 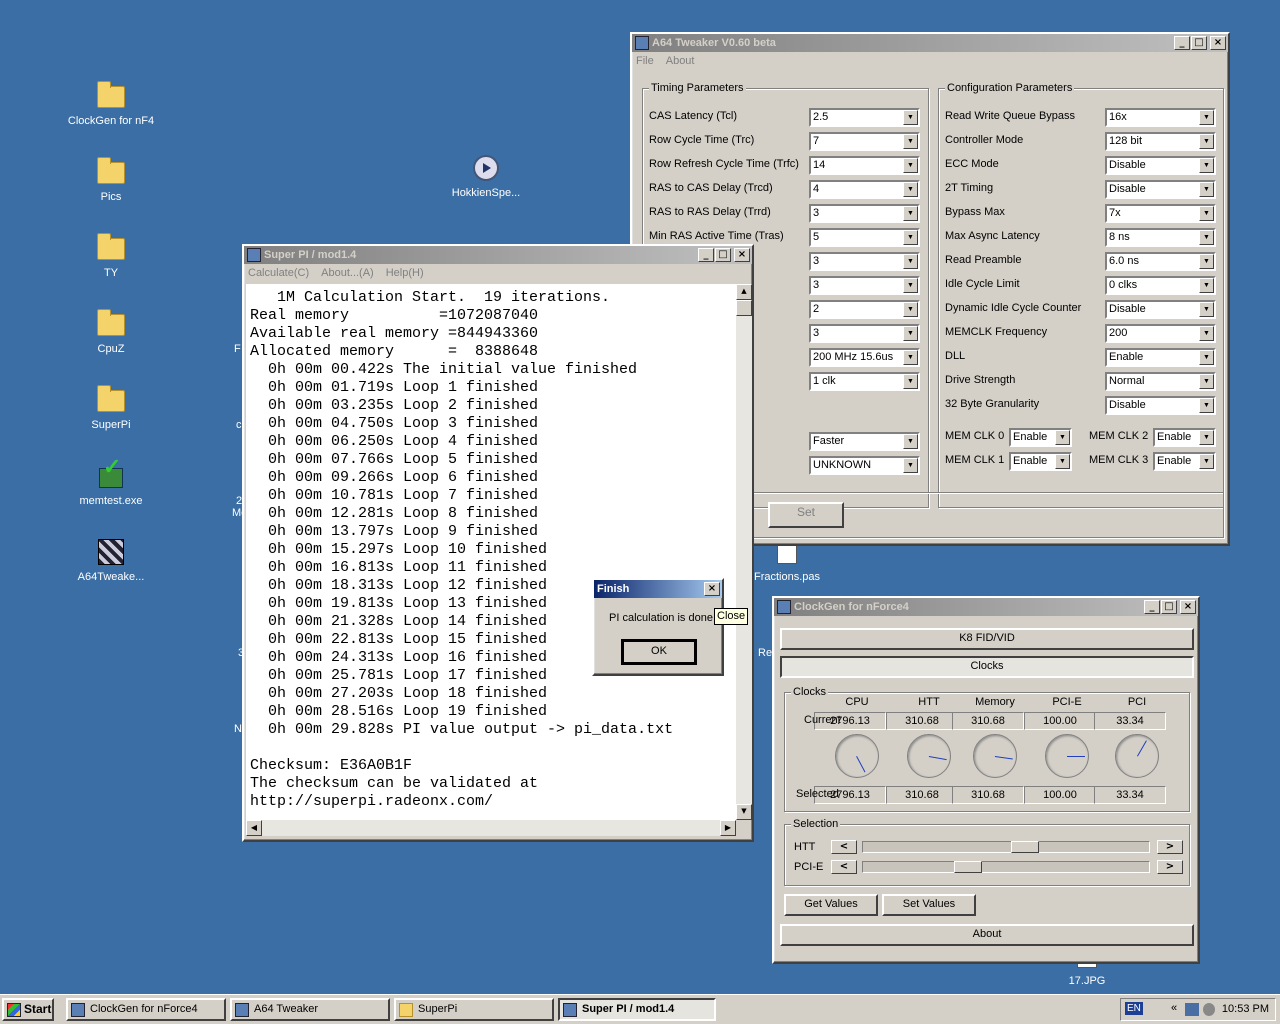 What do you see at coordinates (1170, 847) in the screenshot?
I see `slider-right-arrow: >` at bounding box center [1170, 847].